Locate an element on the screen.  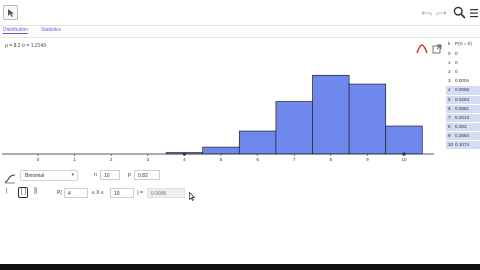
param-n-input: 10 is located at coordinates (110, 175).